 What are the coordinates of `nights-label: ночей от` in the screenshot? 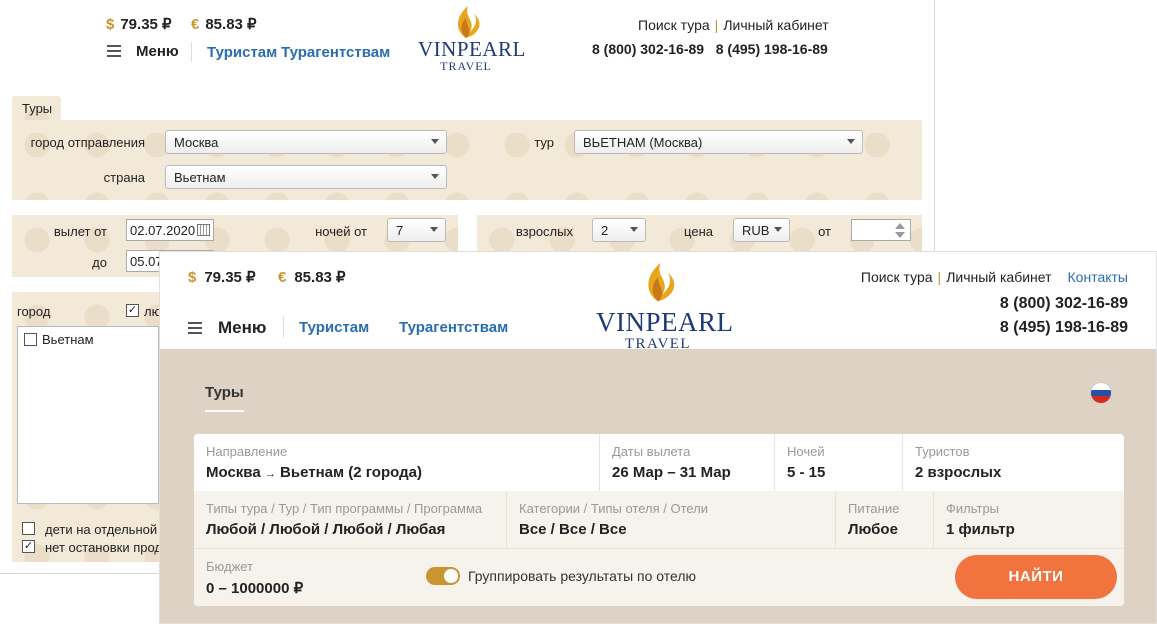 It's located at (341, 231).